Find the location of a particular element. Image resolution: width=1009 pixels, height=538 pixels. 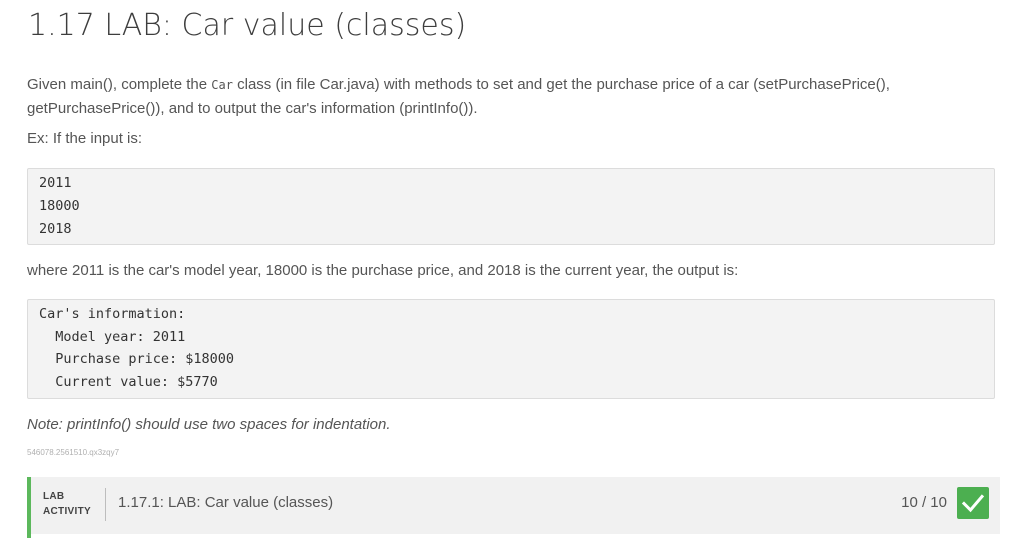

check-icon is located at coordinates (973, 503).